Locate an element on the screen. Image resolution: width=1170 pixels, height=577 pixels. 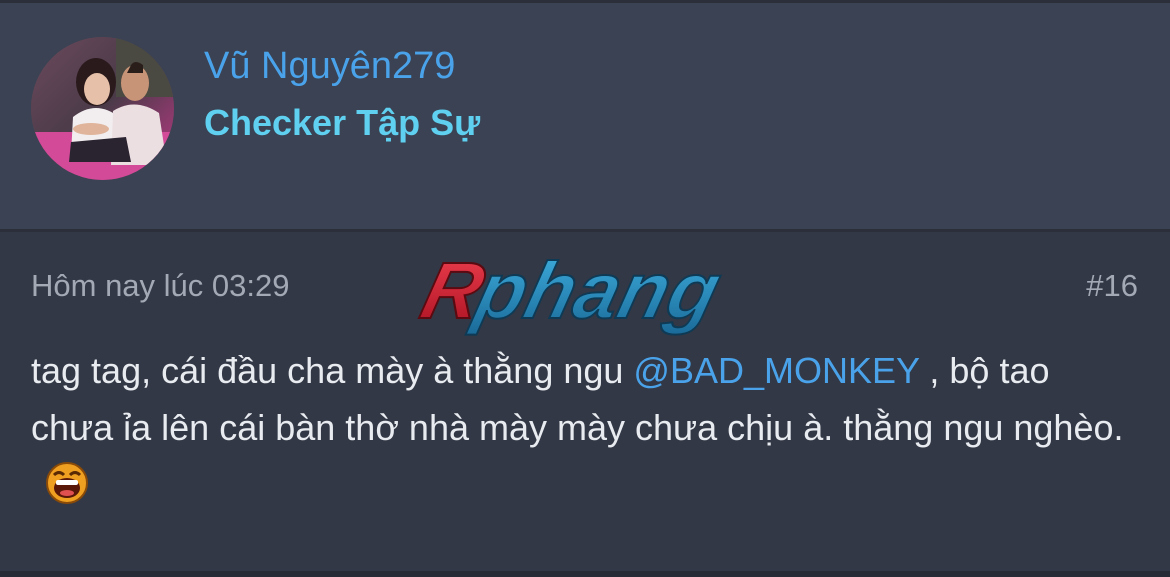
user-avatar is located at coordinates (102, 108).